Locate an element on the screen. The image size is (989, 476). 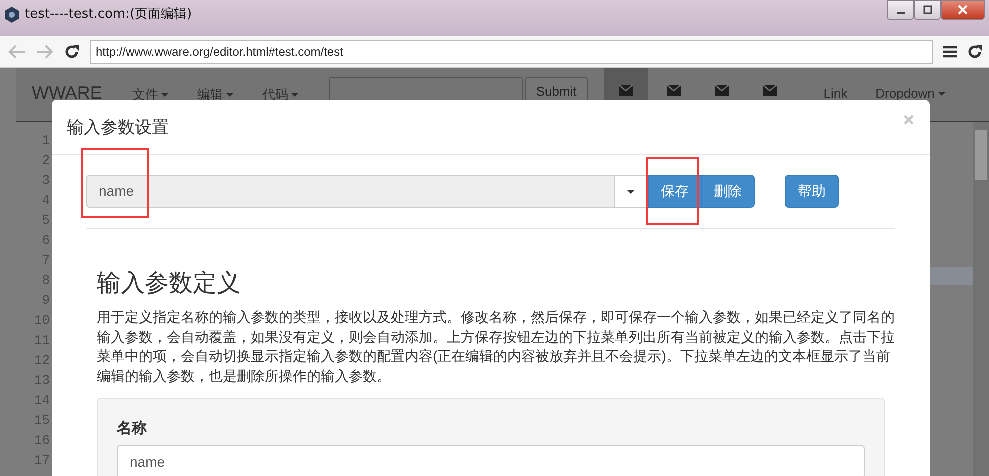
name-input: name is located at coordinates (491, 460).